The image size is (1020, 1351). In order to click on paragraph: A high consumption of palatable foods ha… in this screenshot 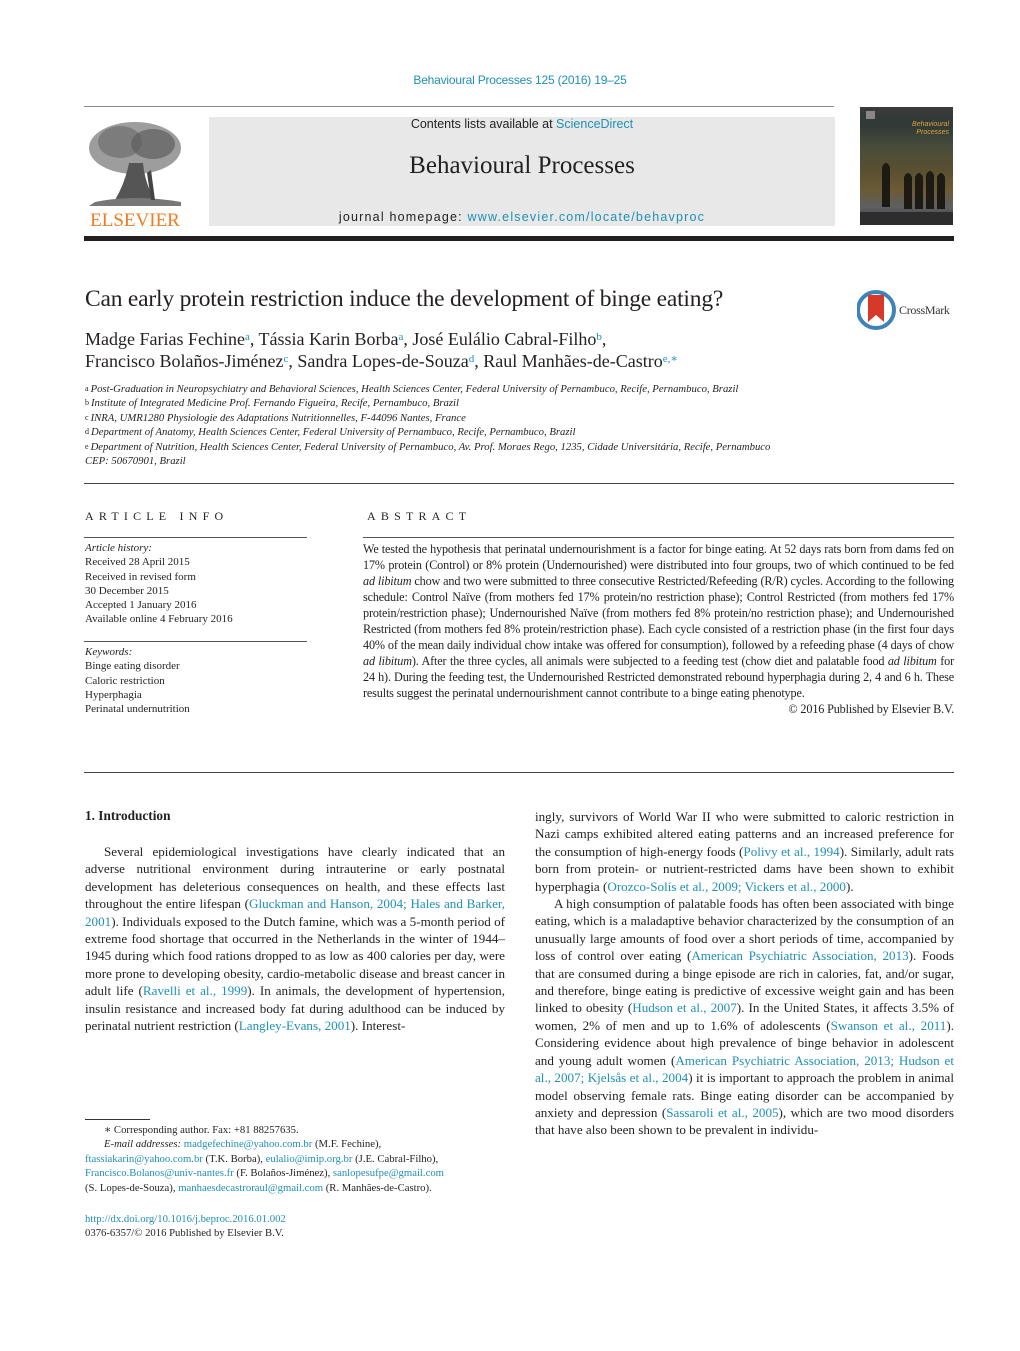, I will do `click(745, 1017)`.